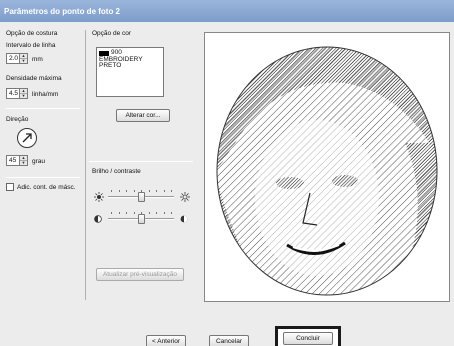 Image resolution: width=454 pixels, height=346 pixels. What do you see at coordinates (45, 94) in the screenshot?
I see `max-density-unit: linha/mm` at bounding box center [45, 94].